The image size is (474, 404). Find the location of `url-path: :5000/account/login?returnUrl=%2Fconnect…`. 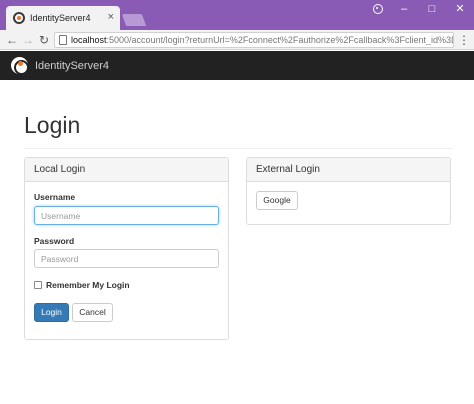

url-path: :5000/account/login?returnUrl=%2Fconnect… is located at coordinates (279, 40).